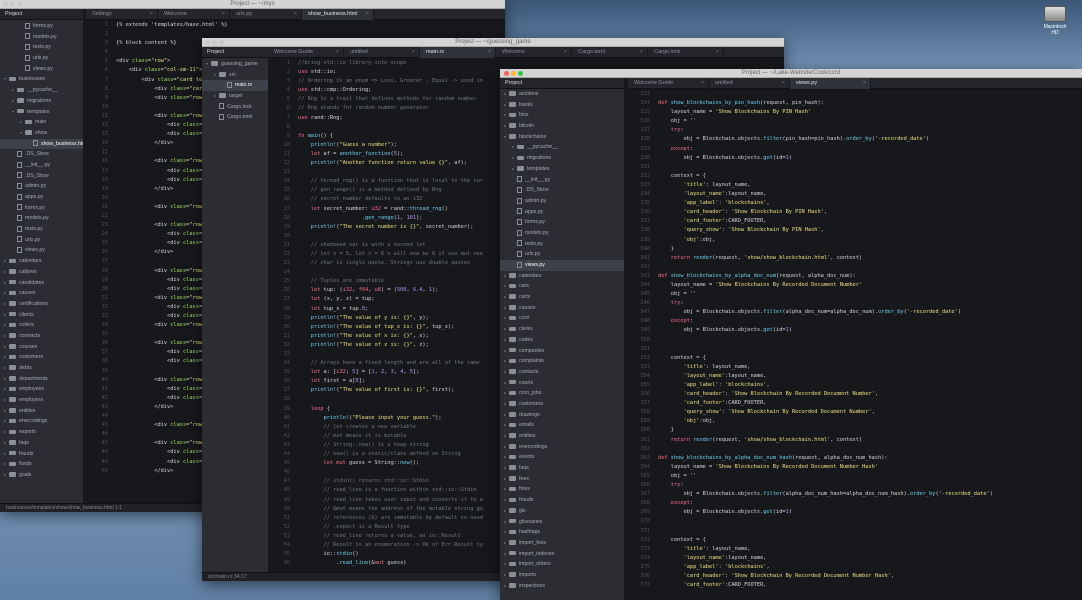 The image size is (1082, 600). Describe the element at coordinates (562, 361) in the screenshot. I see `tree-folder: ▸ complaints` at that location.